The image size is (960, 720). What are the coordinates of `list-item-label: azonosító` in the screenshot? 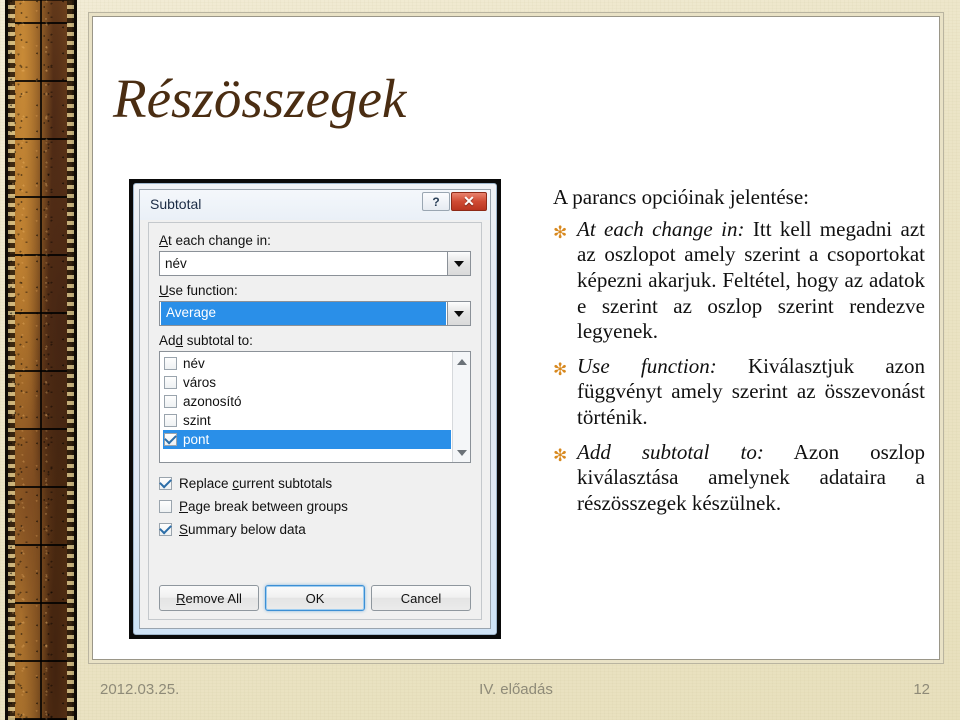 It's located at (212, 401).